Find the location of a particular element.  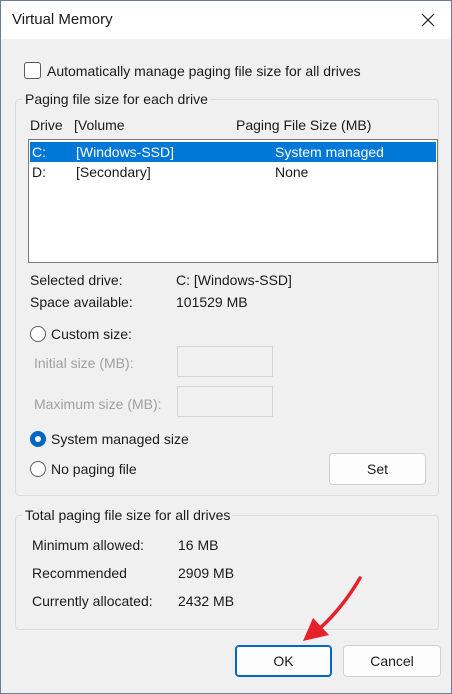

drive-volume: [Secondary] is located at coordinates (113, 172).